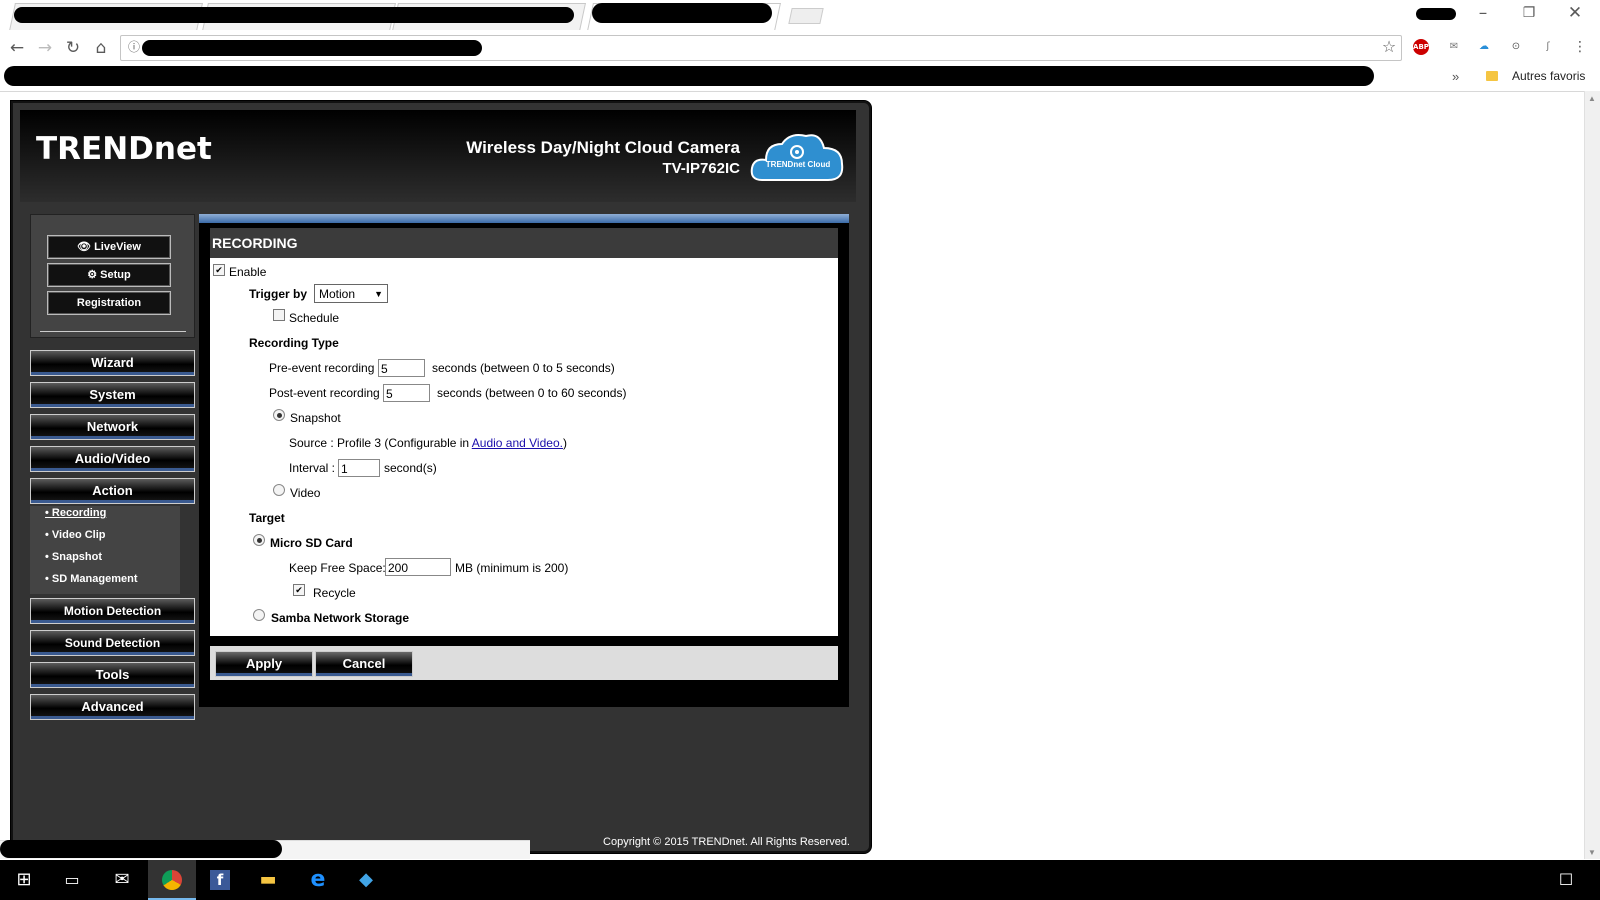  Describe the element at coordinates (1592, 98) in the screenshot. I see `scroll-up-icon: ▲` at that location.